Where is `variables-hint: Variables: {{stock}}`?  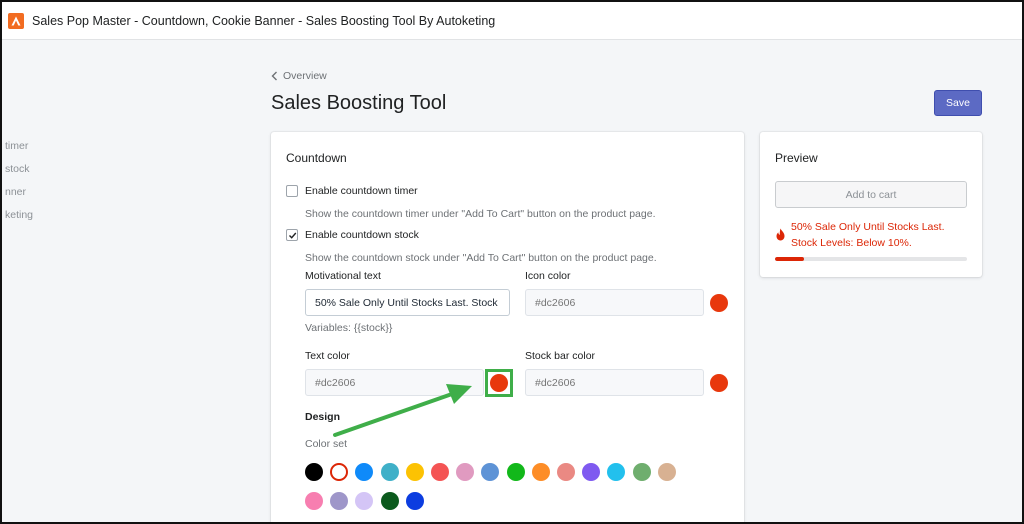 variables-hint: Variables: {{stock}} is located at coordinates (349, 328).